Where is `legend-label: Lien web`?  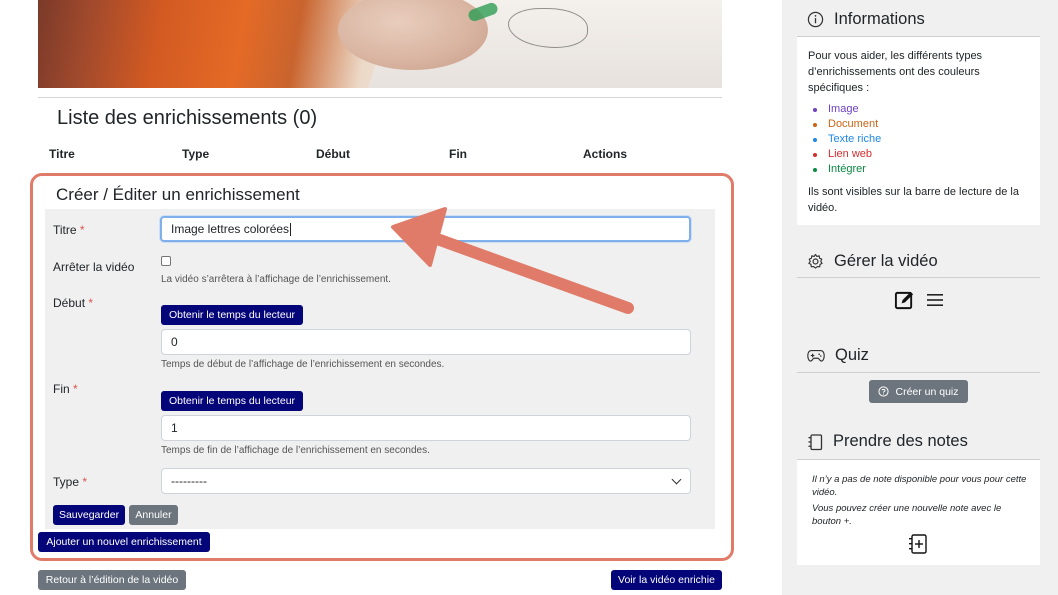 legend-label: Lien web is located at coordinates (850, 154).